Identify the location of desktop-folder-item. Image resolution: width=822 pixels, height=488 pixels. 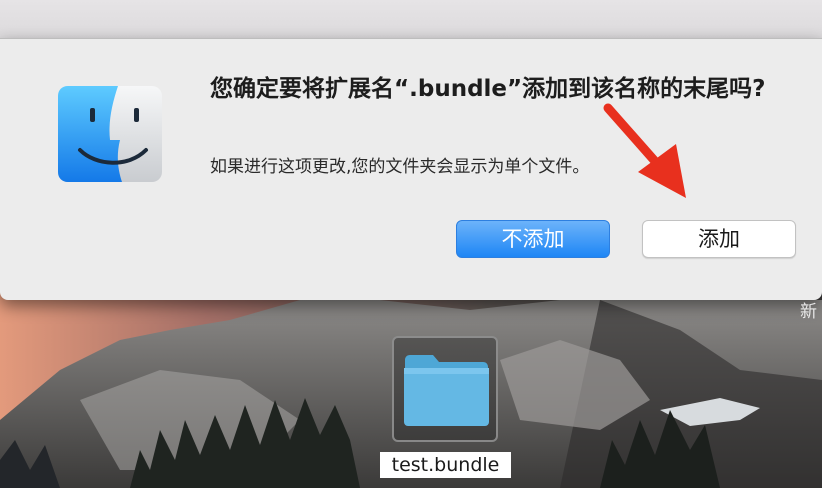
(445, 389).